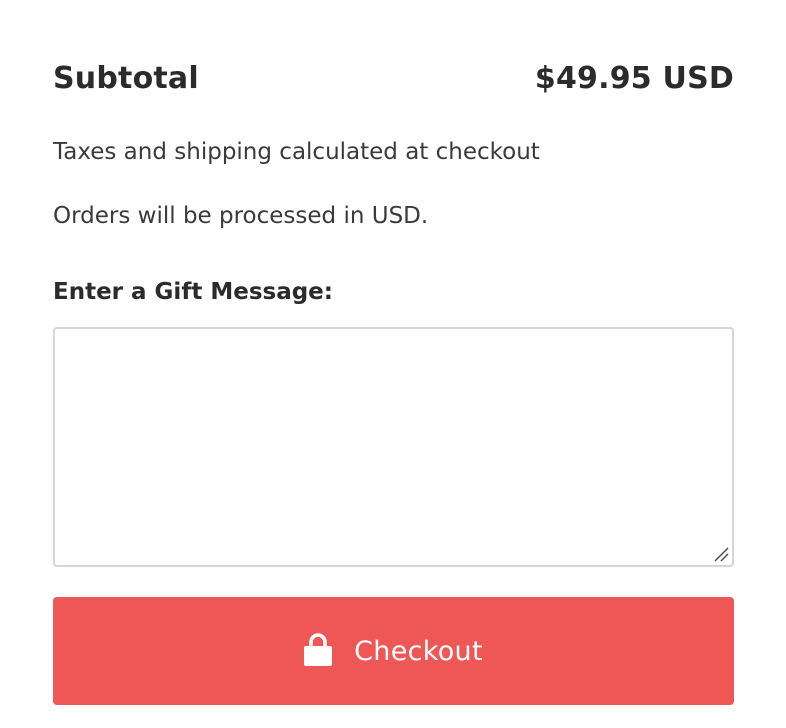 This screenshot has width=786, height=728. I want to click on currency-note: Orders will be processed in USD., so click(241, 216).